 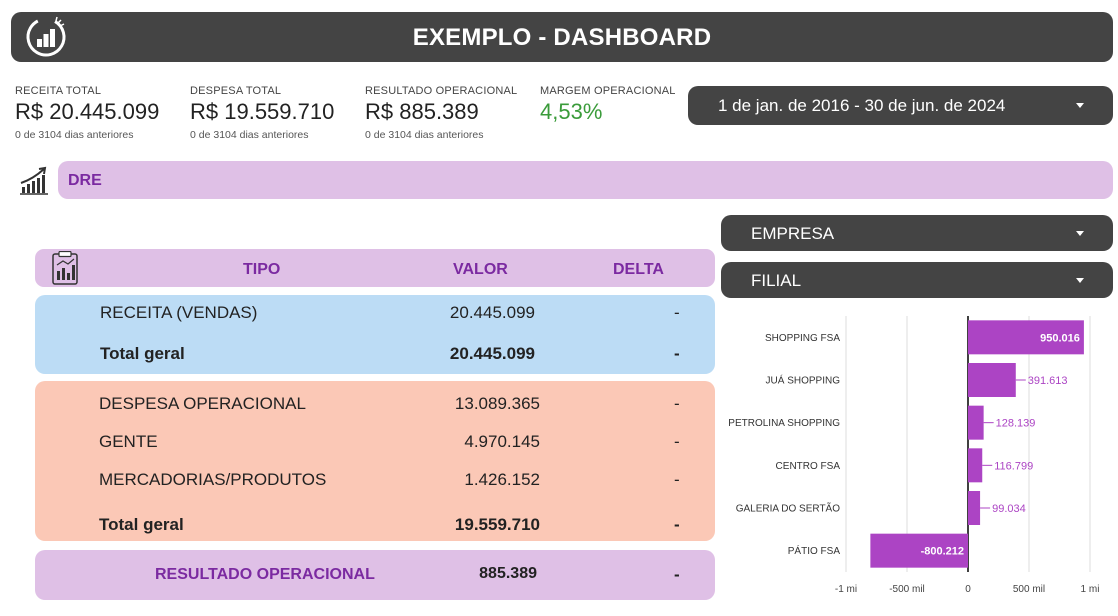 I want to click on filial-filter: FILIAL, so click(x=917, y=280).